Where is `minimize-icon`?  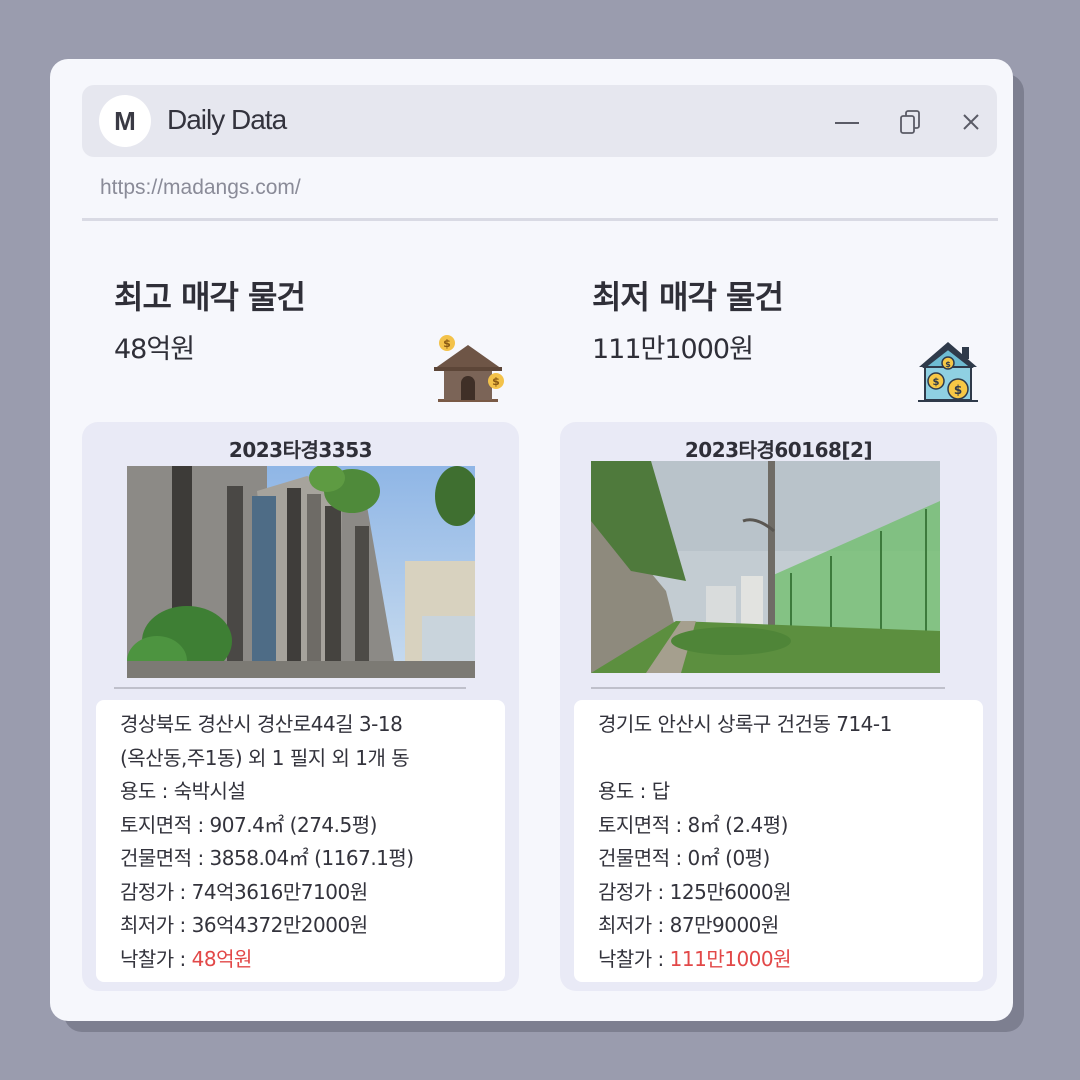
minimize-icon is located at coordinates (847, 122).